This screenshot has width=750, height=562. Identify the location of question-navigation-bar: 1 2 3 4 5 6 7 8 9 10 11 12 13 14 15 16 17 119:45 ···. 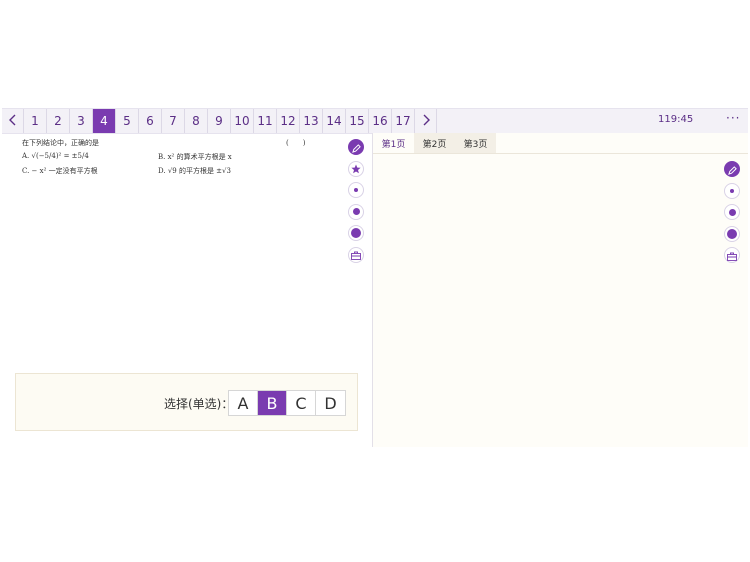
(375, 121).